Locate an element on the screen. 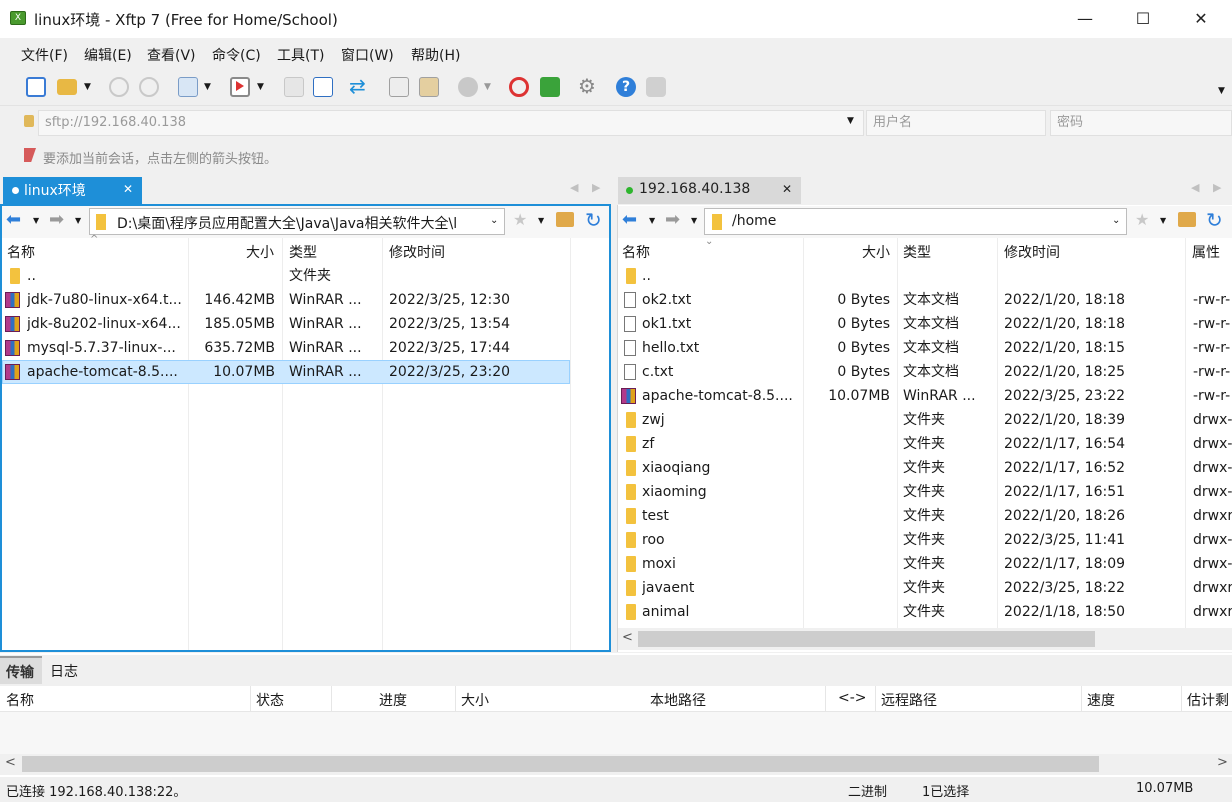 The height and width of the screenshot is (802, 1232). session-properties-icon is located at coordinates (188, 87).